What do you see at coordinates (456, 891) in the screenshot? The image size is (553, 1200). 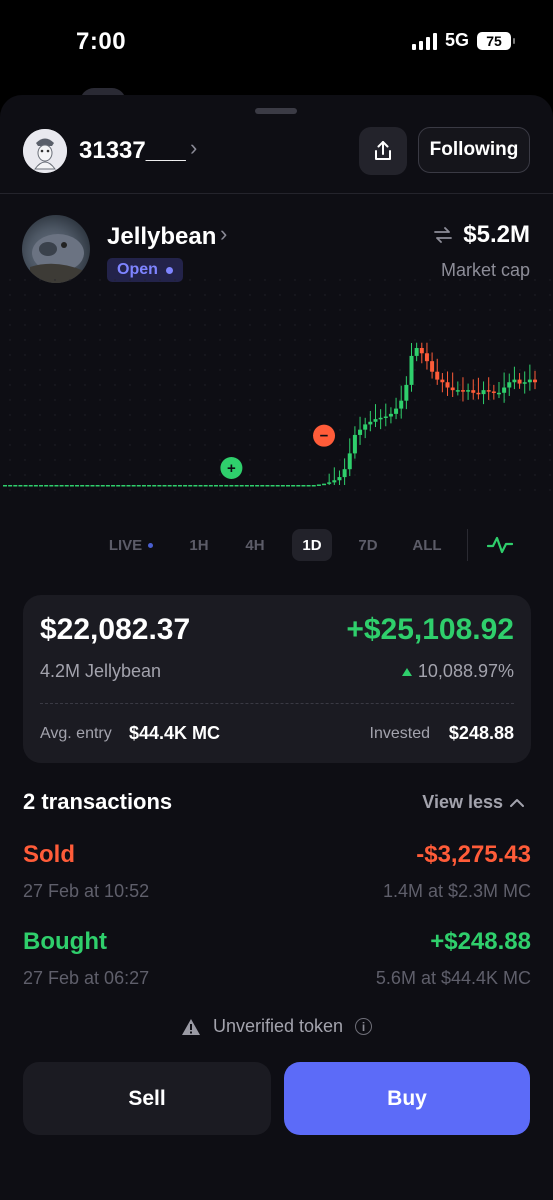 I see `transaction-detail: 1.4M at $2.3M MC` at bounding box center [456, 891].